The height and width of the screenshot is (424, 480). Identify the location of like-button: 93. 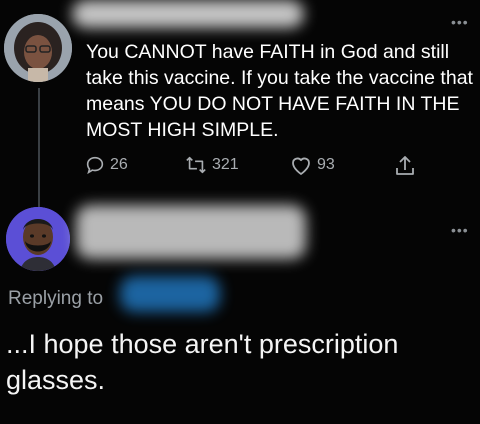
(312, 165).